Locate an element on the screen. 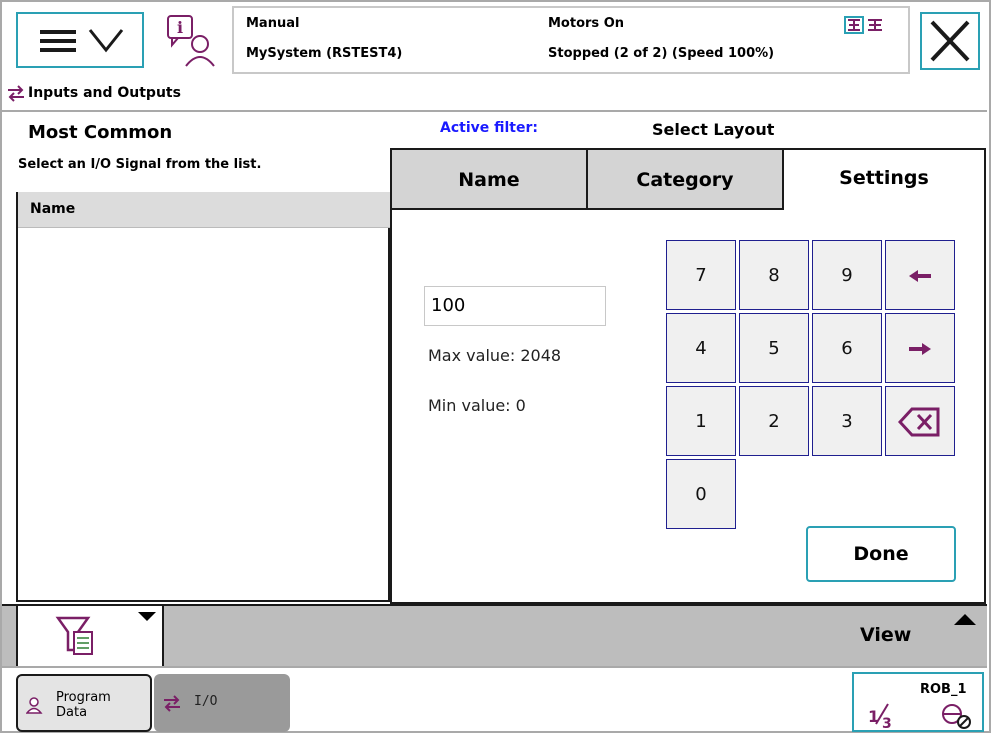 This screenshot has width=991, height=733. robot-status-icon is located at coordinates (863, 25).